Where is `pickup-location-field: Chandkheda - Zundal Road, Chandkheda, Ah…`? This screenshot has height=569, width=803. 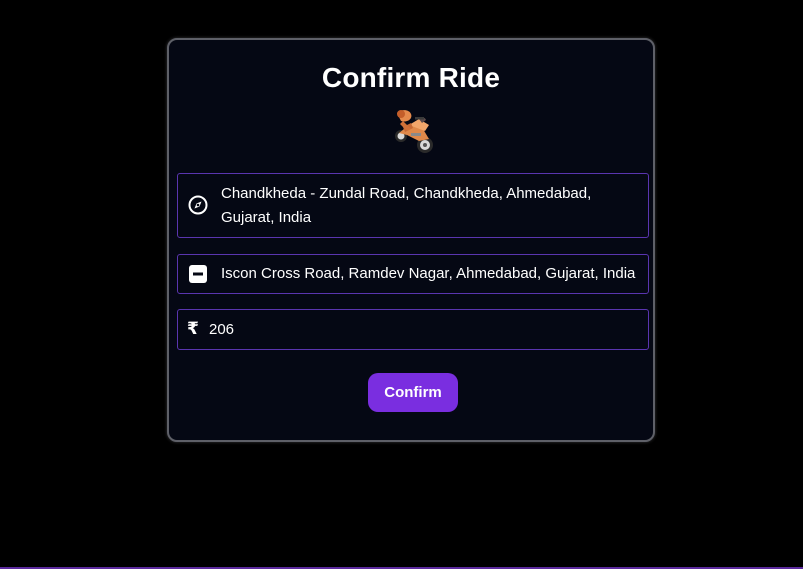 pickup-location-field: Chandkheda - Zundal Road, Chandkheda, Ah… is located at coordinates (413, 205).